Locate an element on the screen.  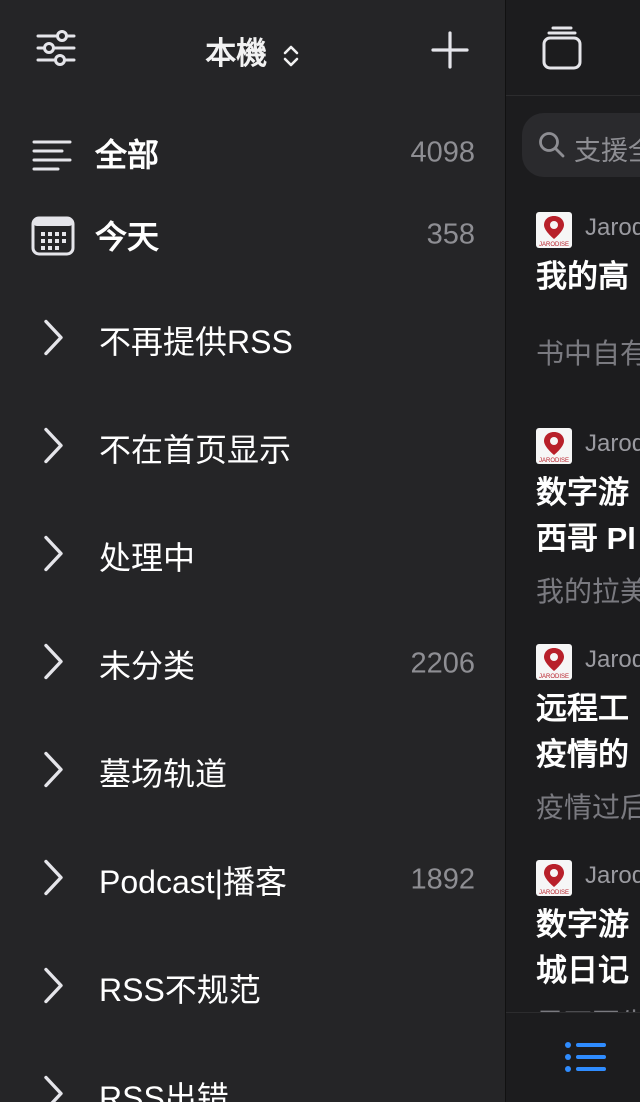
folder-item: 不在首页显示 is located at coordinates (252, 448).